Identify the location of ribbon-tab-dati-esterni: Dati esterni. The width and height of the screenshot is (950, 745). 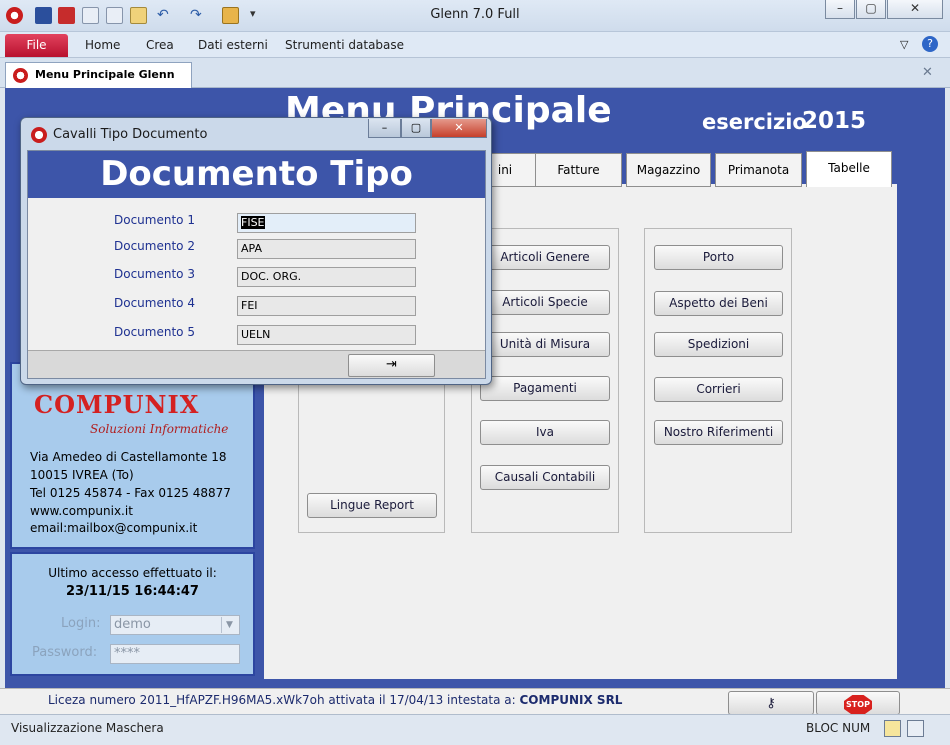
(233, 45).